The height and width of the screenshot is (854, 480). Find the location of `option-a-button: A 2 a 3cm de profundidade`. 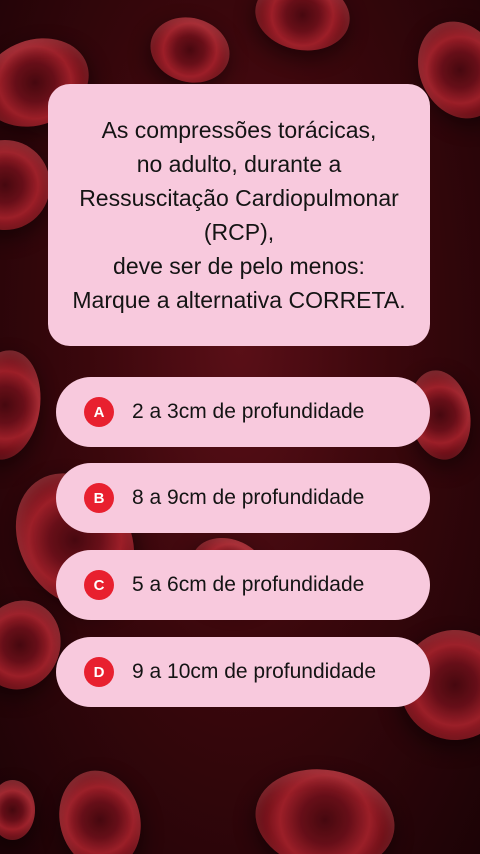

option-a-button: A 2 a 3cm de profundidade is located at coordinates (243, 412).